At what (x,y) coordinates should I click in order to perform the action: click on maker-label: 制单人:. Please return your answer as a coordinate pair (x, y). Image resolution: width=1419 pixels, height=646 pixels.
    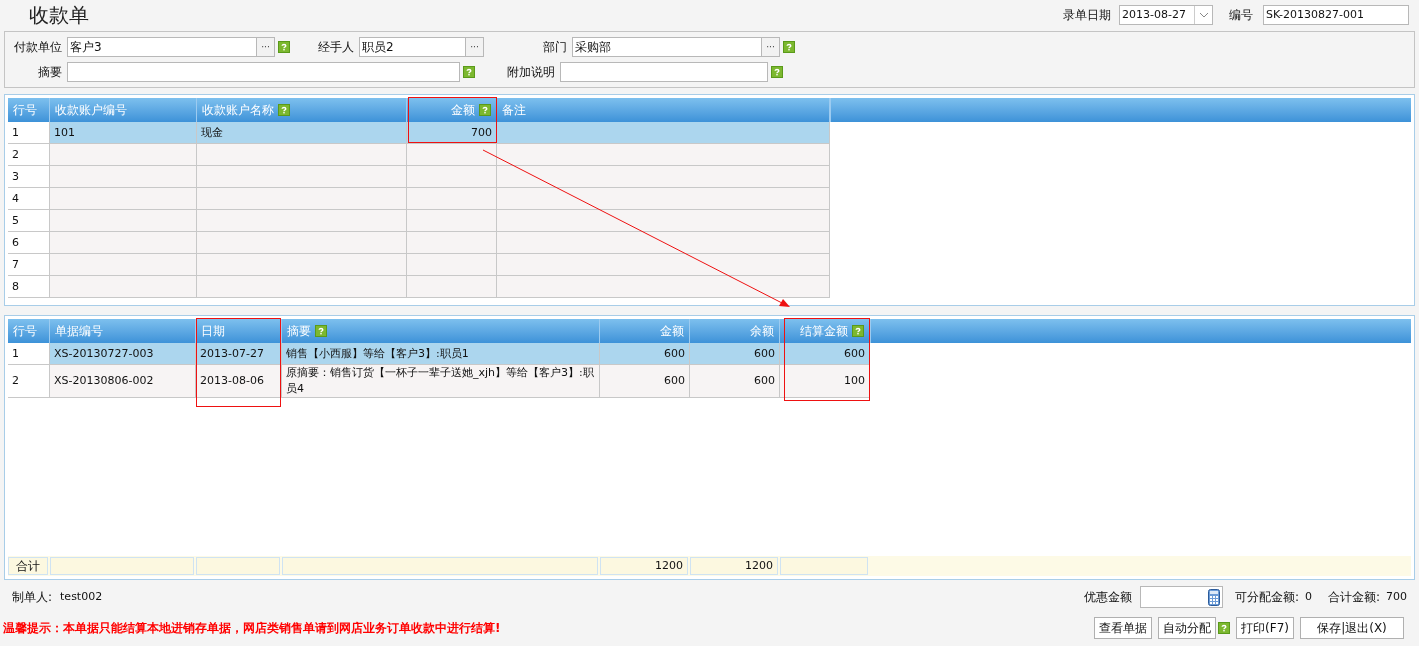
    Looking at the image, I should click on (32, 597).